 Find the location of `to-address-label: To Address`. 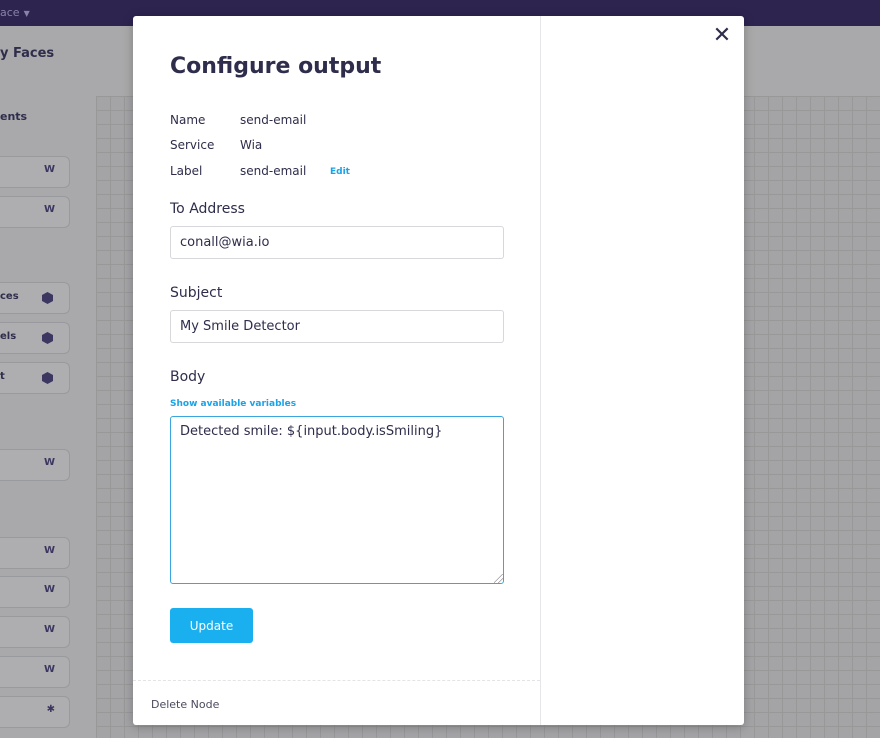

to-address-label: To Address is located at coordinates (207, 209).